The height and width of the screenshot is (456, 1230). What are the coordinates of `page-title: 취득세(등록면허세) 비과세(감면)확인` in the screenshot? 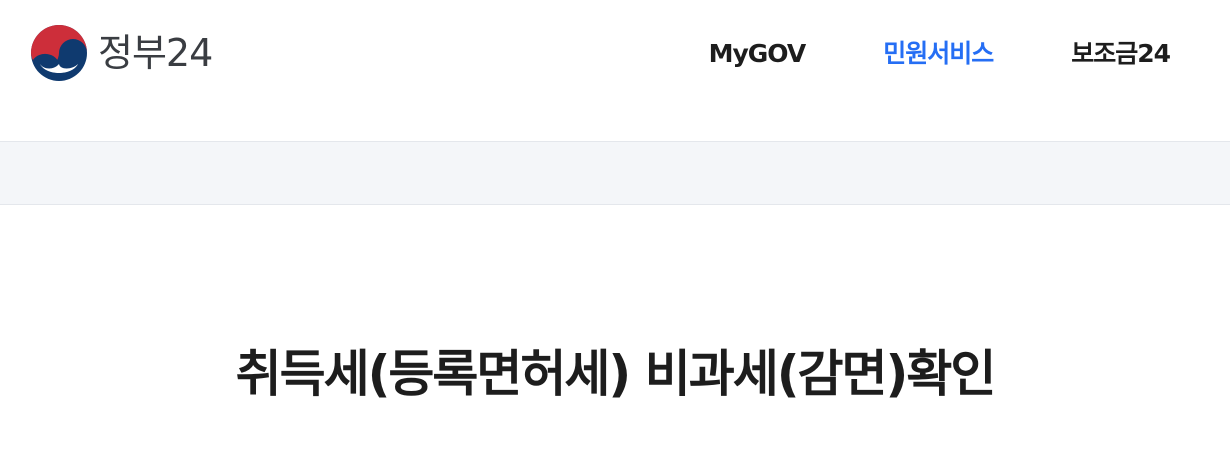 It's located at (616, 374).